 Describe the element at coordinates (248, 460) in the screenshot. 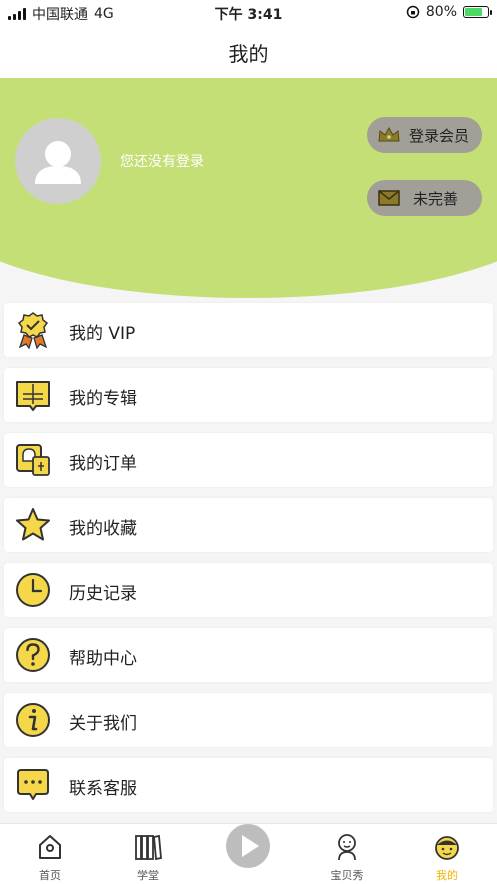

I see `menu-item-orders: 我的订单` at that location.